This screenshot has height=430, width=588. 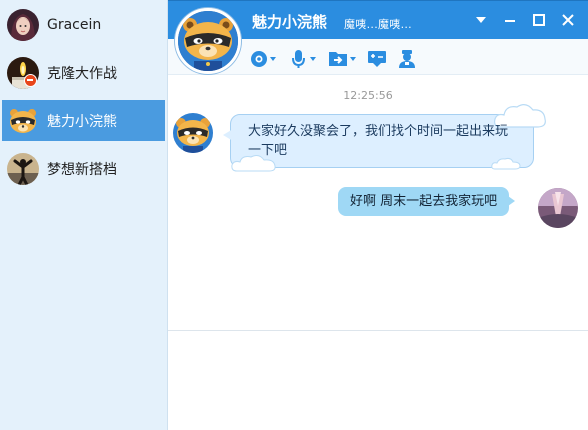 I want to click on contact-item-clone-battle: 克隆大作战, so click(x=83, y=72).